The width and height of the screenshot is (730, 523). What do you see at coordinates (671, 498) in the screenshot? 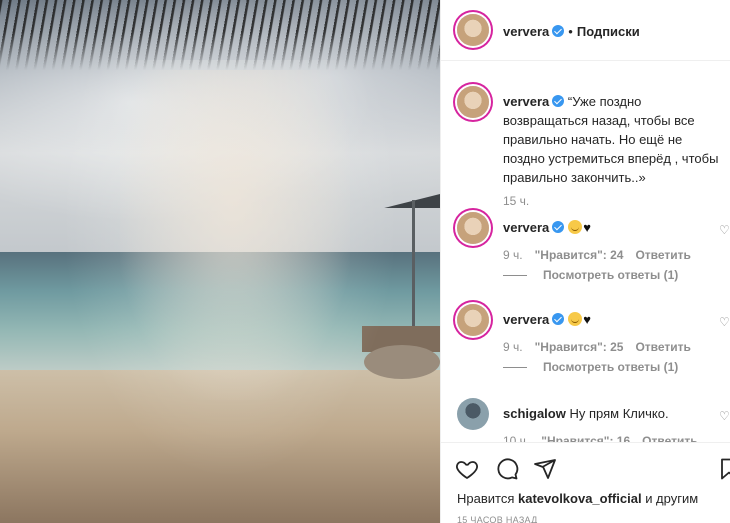
I see `likes-suffix-link: и другим` at bounding box center [671, 498].